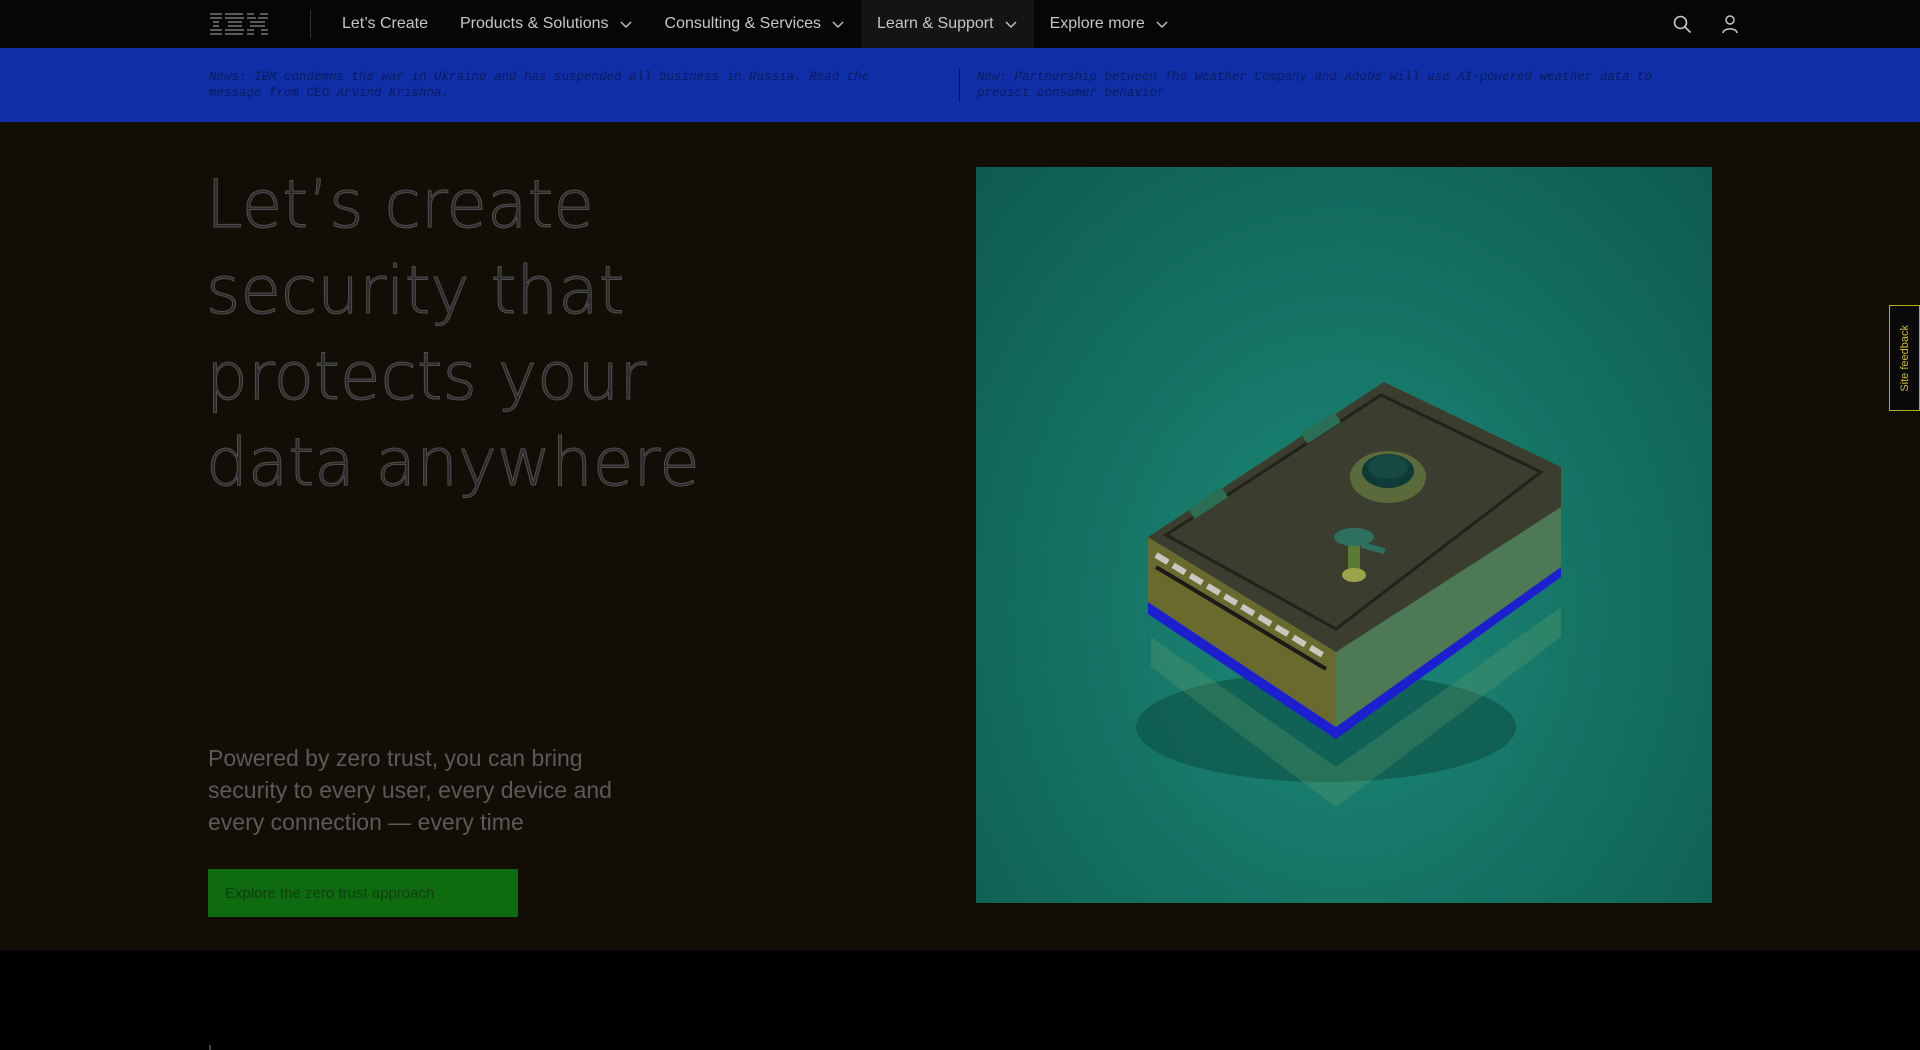 The height and width of the screenshot is (1050, 1920). What do you see at coordinates (935, 23) in the screenshot?
I see `nav-item-label: Learn & Support` at bounding box center [935, 23].